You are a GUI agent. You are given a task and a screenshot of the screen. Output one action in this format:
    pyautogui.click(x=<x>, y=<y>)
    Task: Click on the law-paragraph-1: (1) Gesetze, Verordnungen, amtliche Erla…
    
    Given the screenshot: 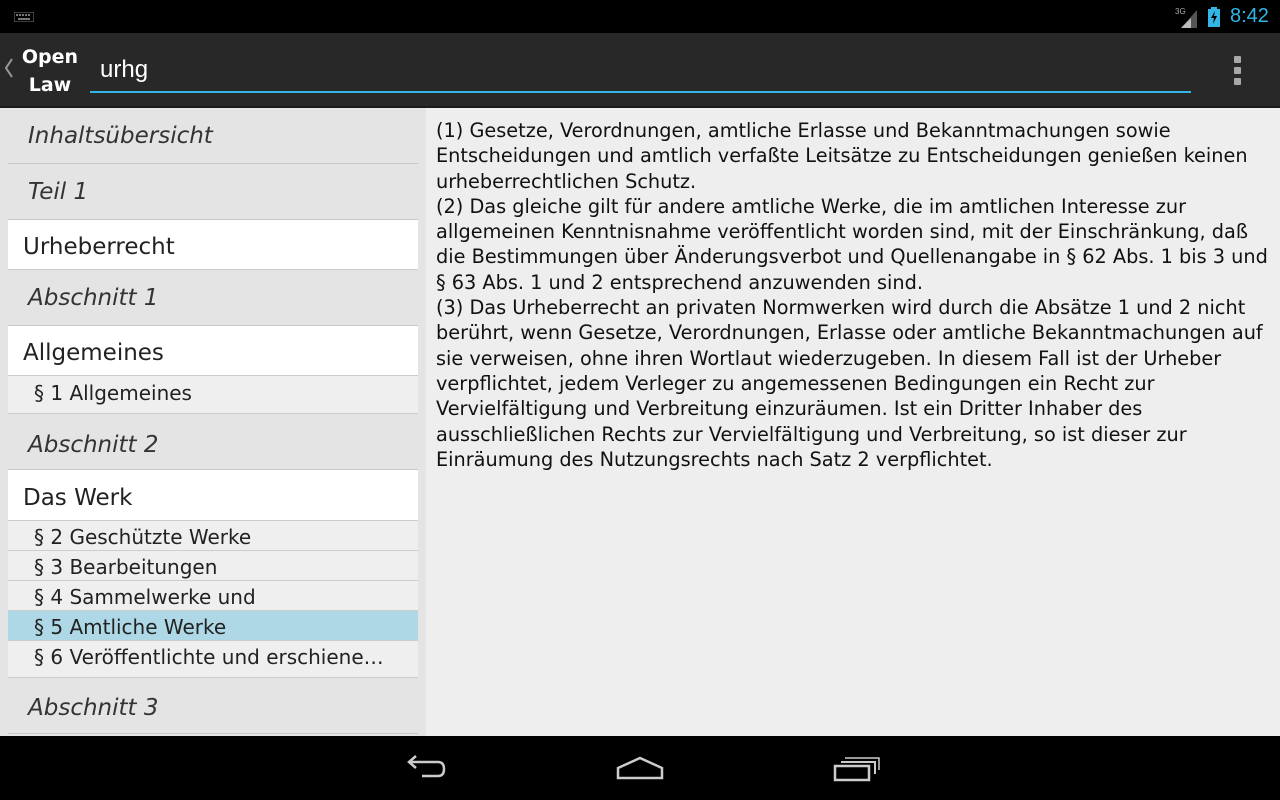 What is the action you would take?
    pyautogui.click(x=842, y=156)
    